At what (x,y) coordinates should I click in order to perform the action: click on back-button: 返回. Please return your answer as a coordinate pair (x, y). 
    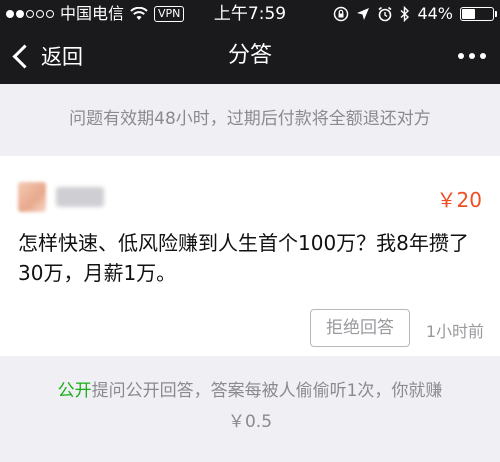
    Looking at the image, I should click on (47, 56).